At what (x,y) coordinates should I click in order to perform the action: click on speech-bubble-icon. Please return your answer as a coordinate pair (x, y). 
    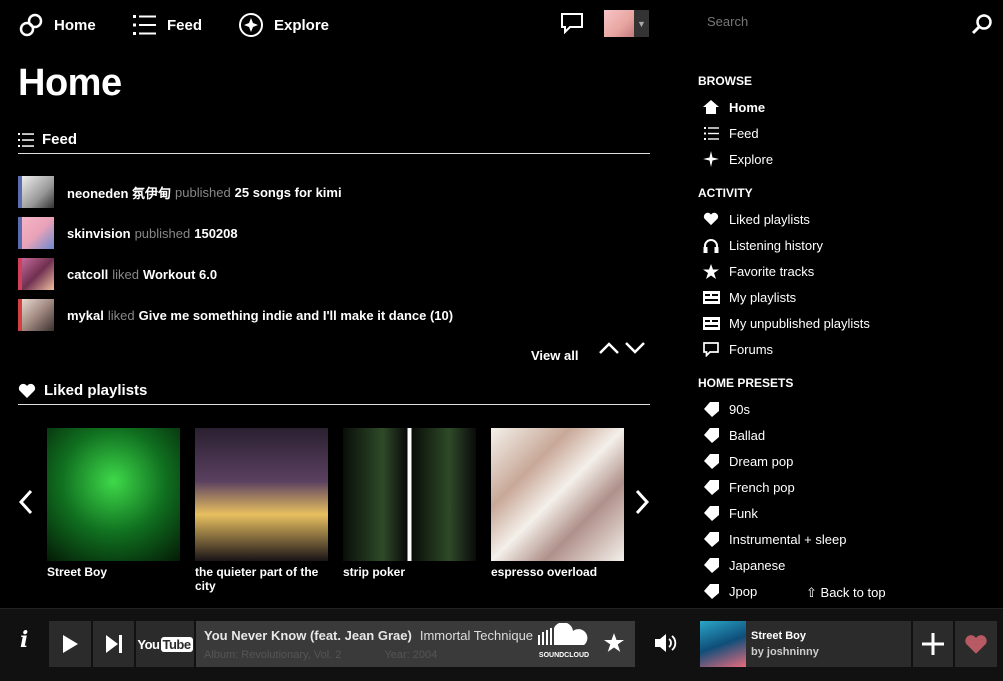
    Looking at the image, I should click on (711, 349).